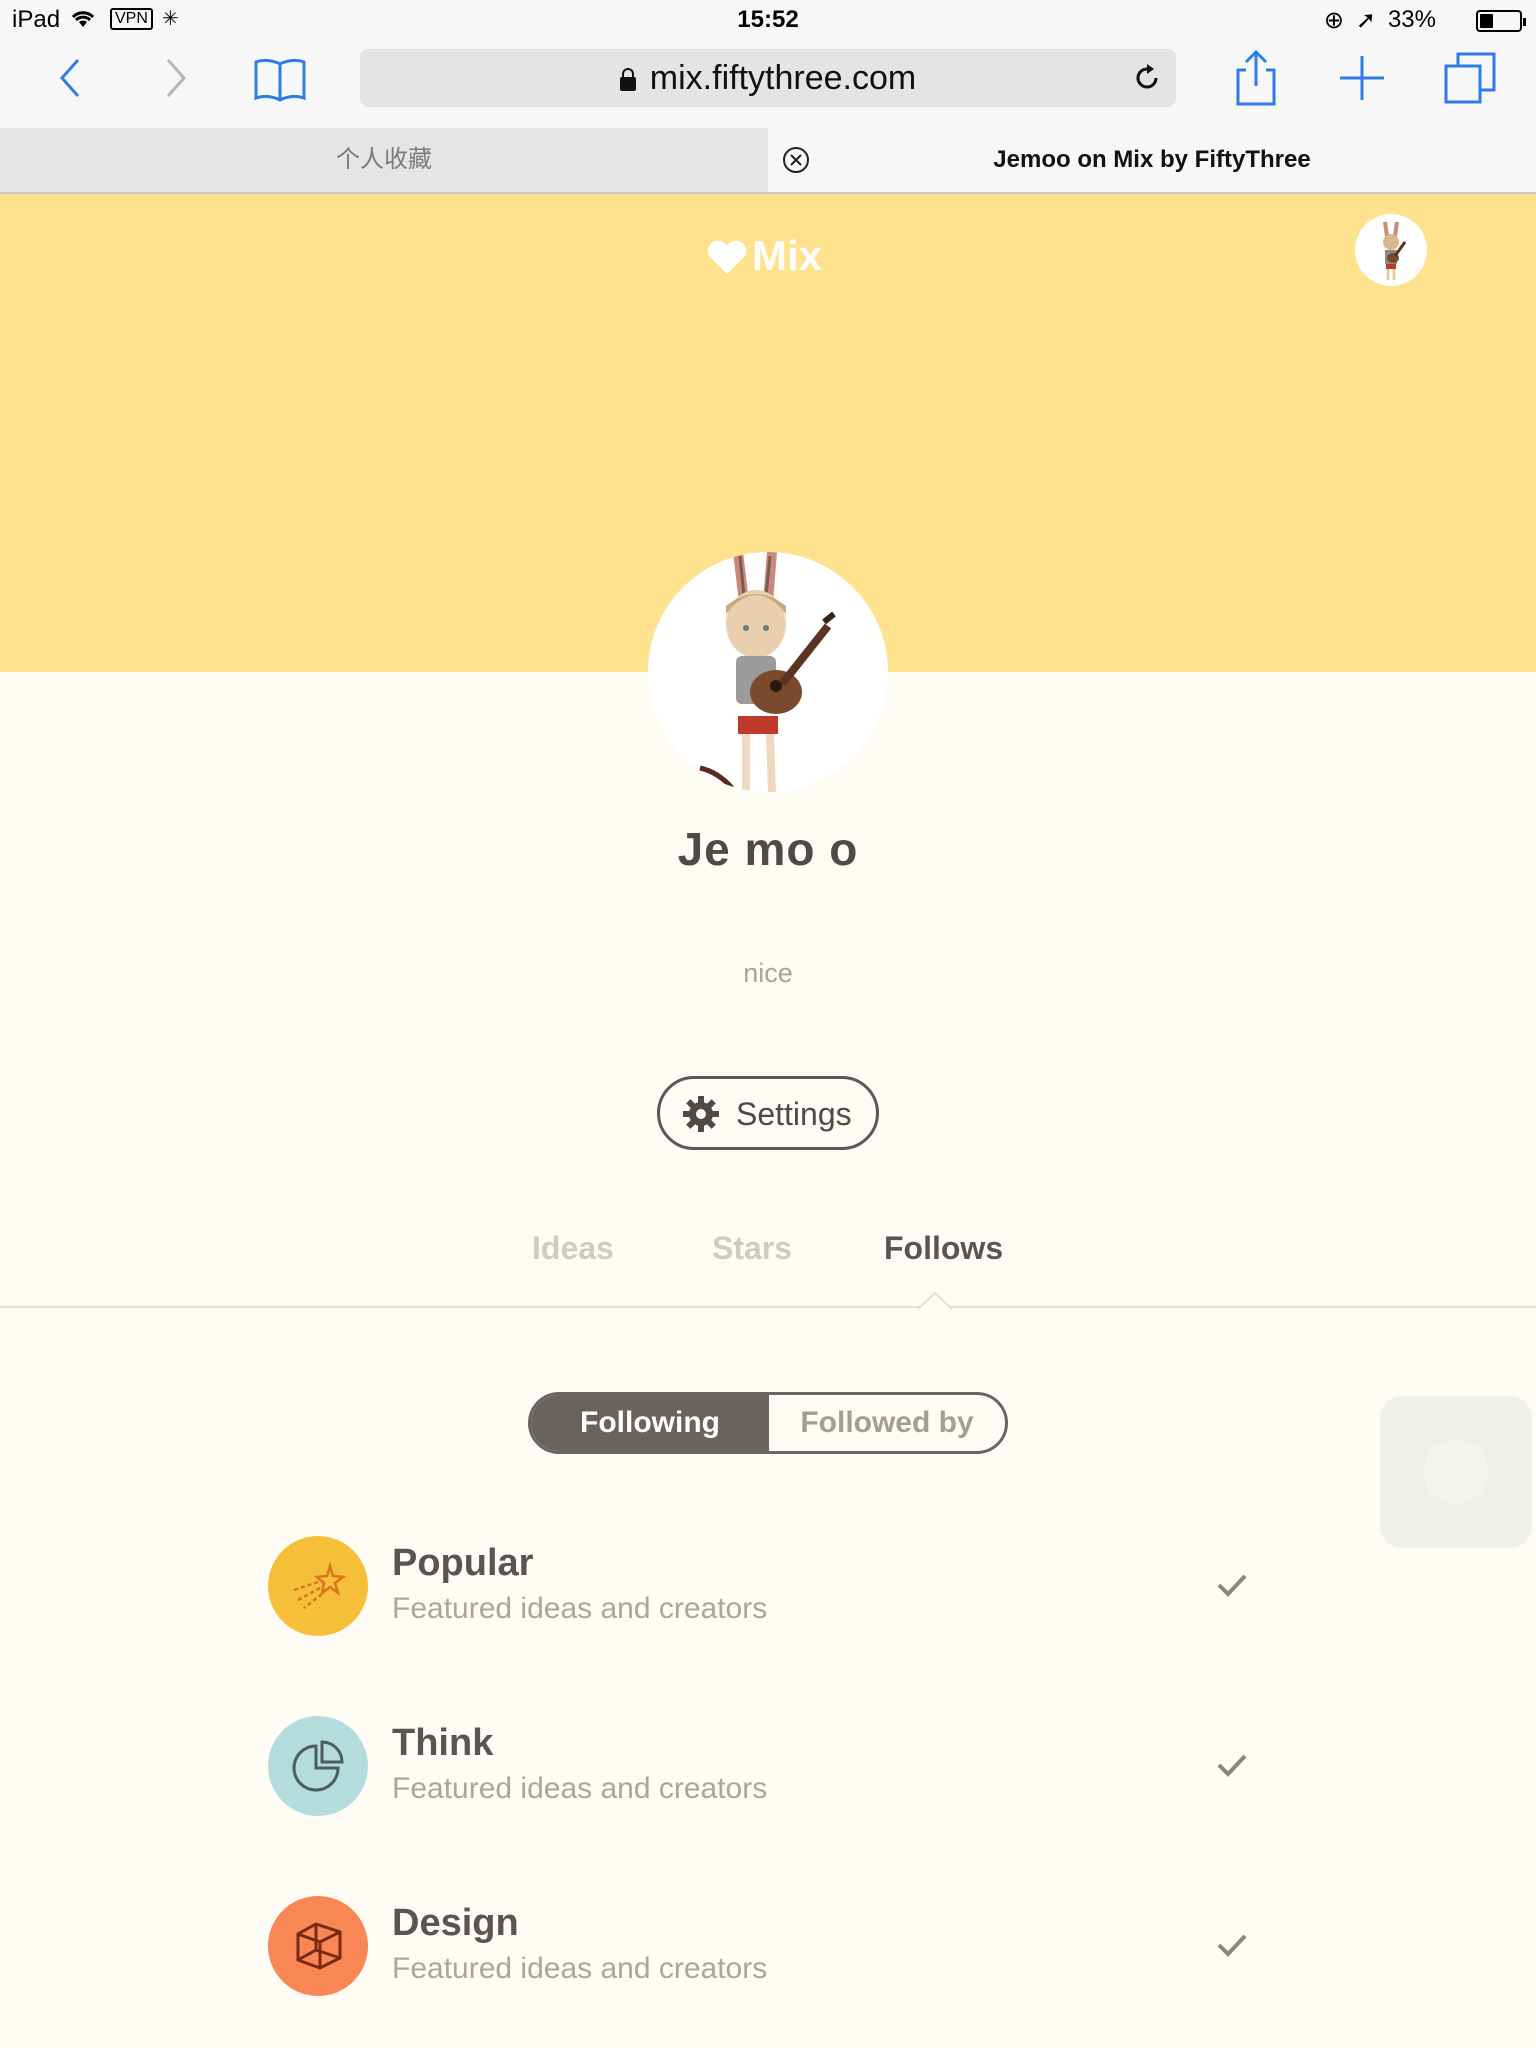 Image resolution: width=1536 pixels, height=2048 pixels. What do you see at coordinates (1152, 160) in the screenshot?
I see `tab-jemoo: Jemoo on Mix by FiftyThree` at bounding box center [1152, 160].